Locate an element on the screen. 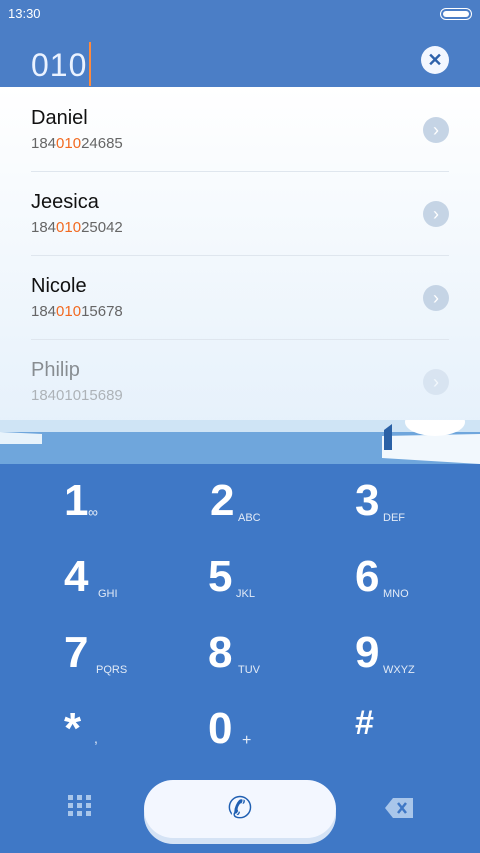  backspace-icon is located at coordinates (399, 808).